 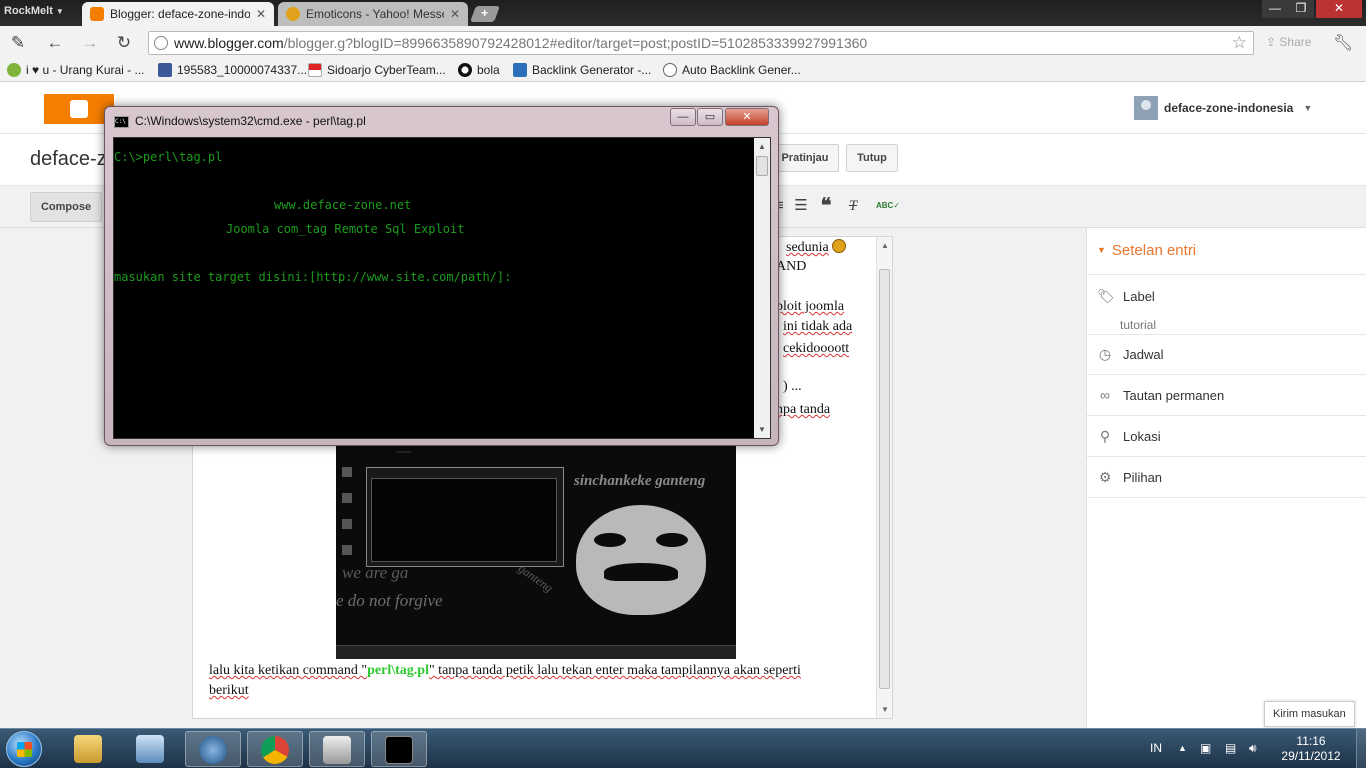 I want to click on account-menu: deface-zone-indonesia ▼, so click(x=1223, y=108).